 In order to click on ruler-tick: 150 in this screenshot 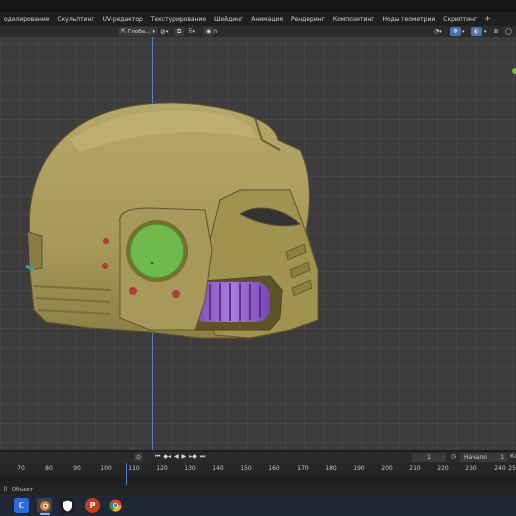, I will do `click(246, 468)`.